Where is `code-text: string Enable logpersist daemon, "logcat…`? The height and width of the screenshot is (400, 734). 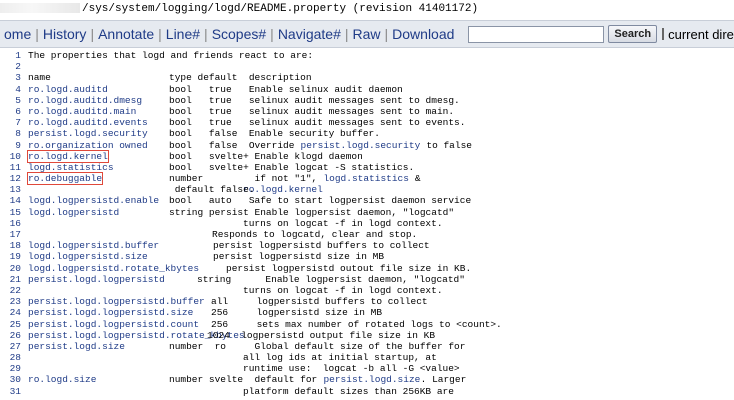 code-text: string Enable logpersist daemon, "logcat… is located at coordinates (331, 279).